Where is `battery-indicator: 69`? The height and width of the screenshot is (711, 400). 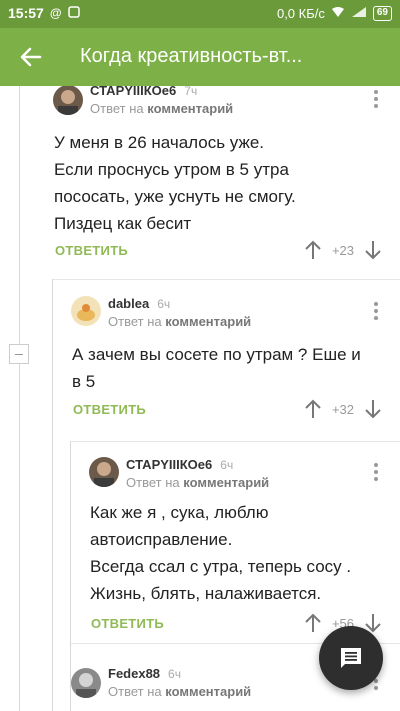
battery-indicator: 69 is located at coordinates (382, 13).